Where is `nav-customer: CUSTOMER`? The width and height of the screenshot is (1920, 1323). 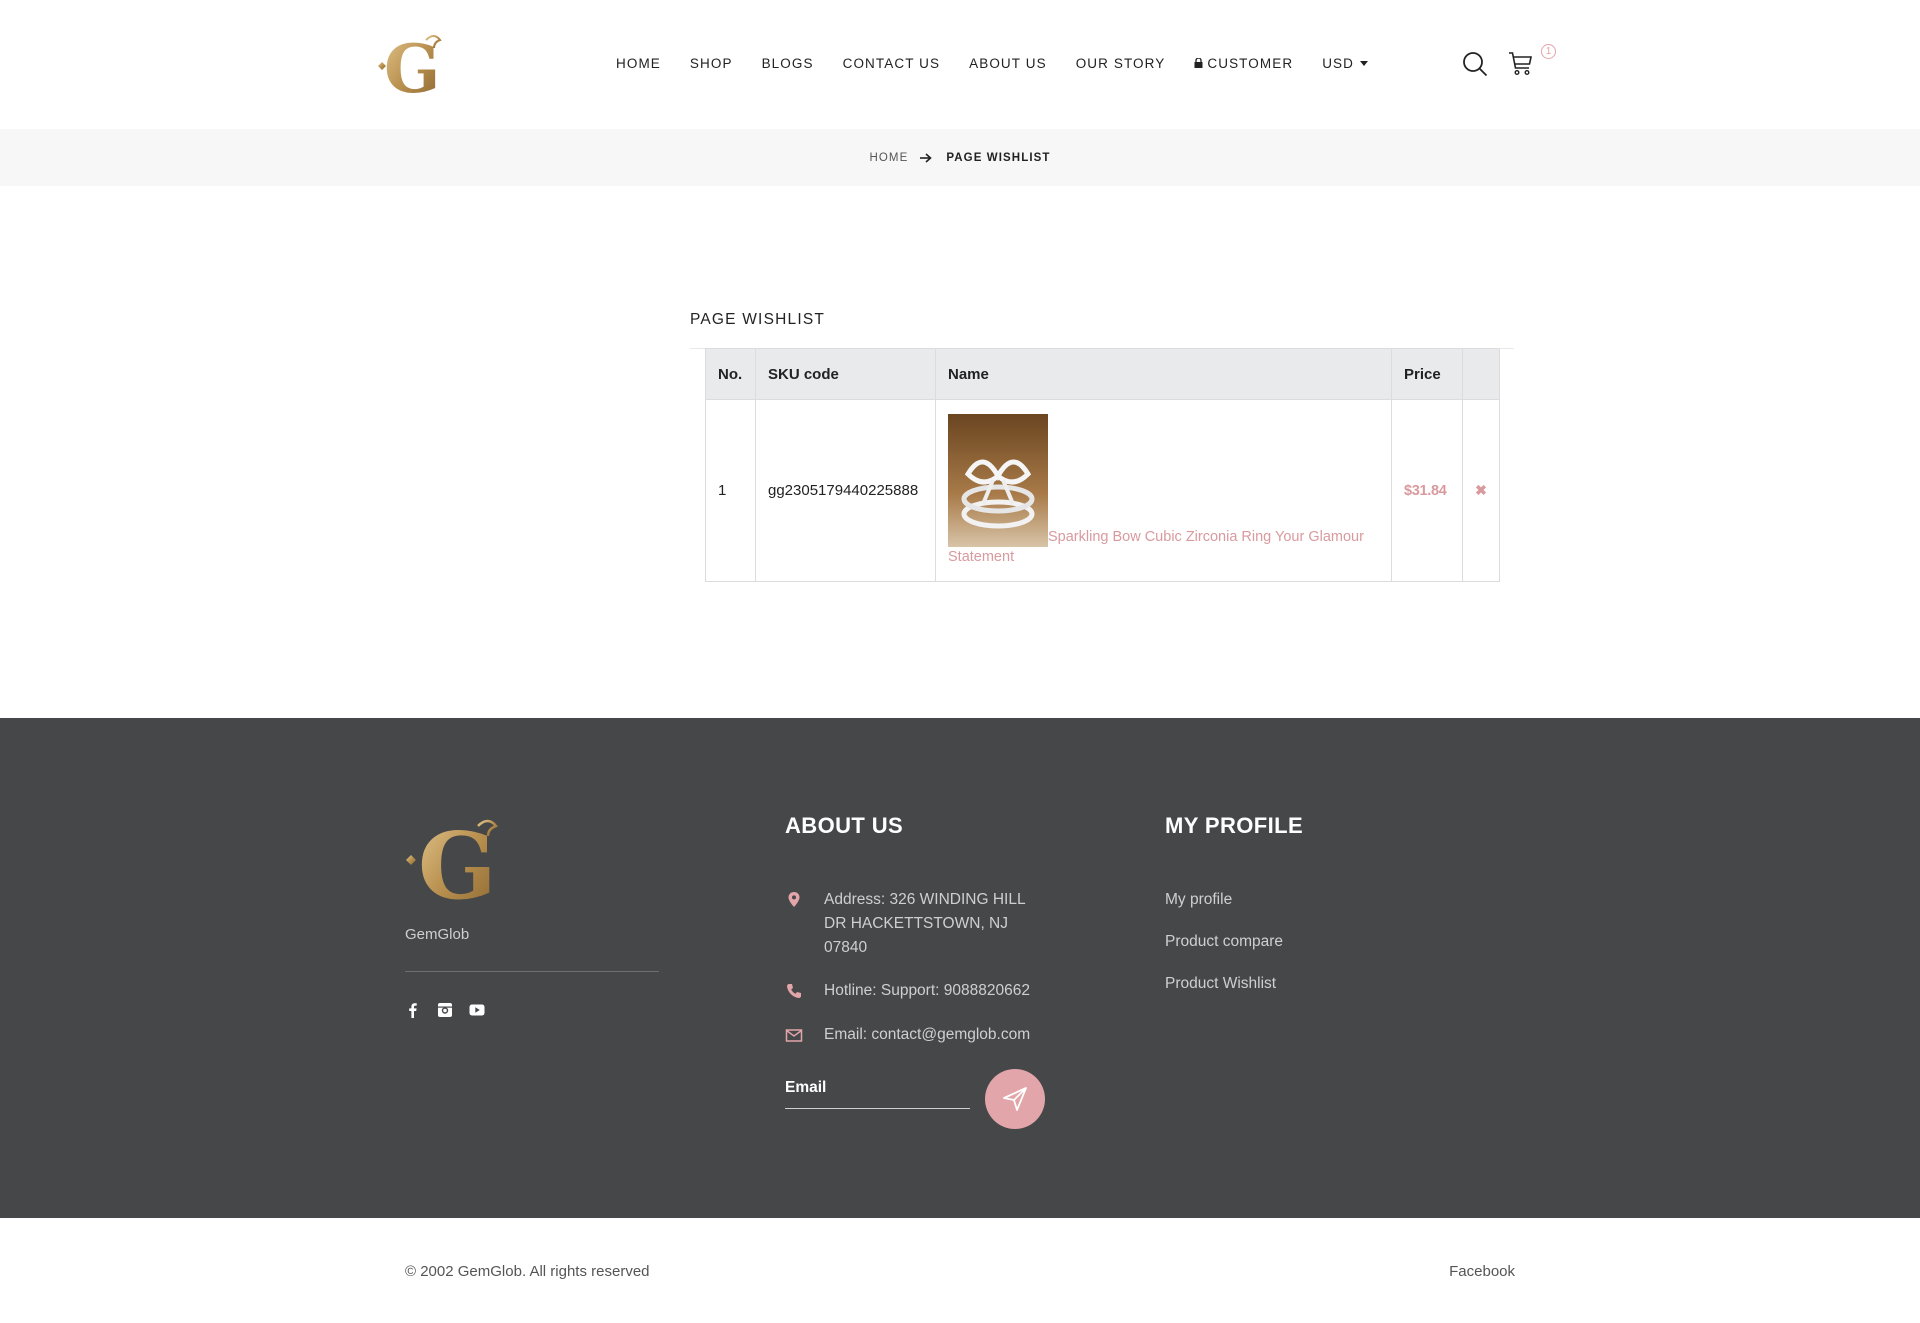
nav-customer: CUSTOMER is located at coordinates (1243, 63).